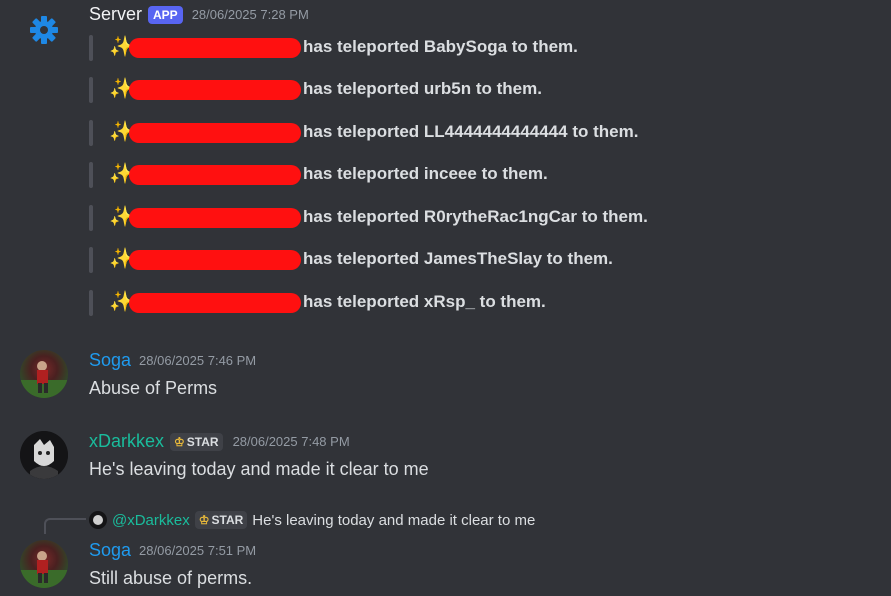 The height and width of the screenshot is (596, 891). I want to click on teleport-text: has teleported urb5n to them., so click(422, 88).